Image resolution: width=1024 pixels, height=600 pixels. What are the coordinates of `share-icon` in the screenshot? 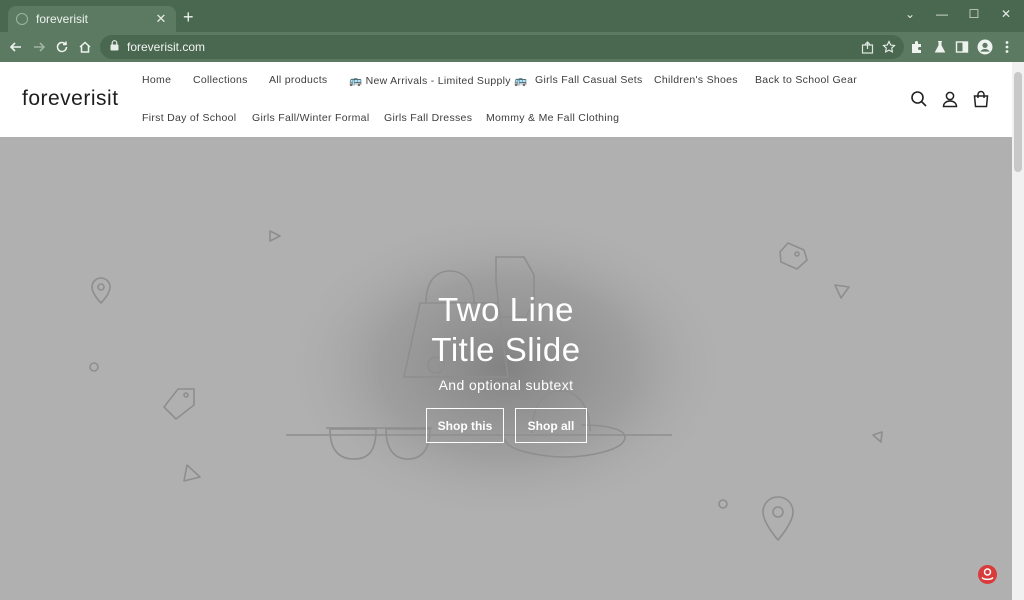 It's located at (867, 47).